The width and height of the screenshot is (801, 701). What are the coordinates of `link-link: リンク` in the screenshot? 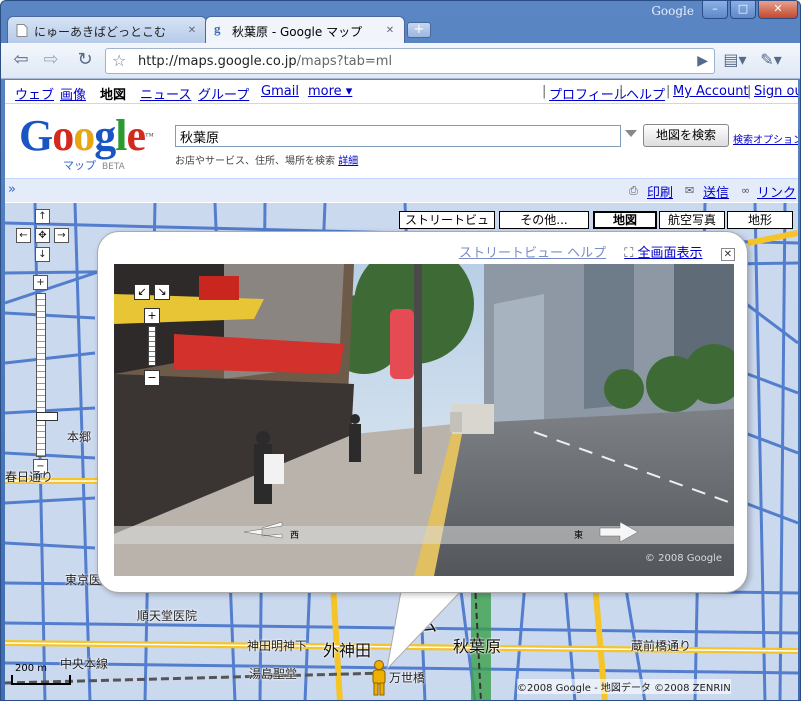 It's located at (776, 191).